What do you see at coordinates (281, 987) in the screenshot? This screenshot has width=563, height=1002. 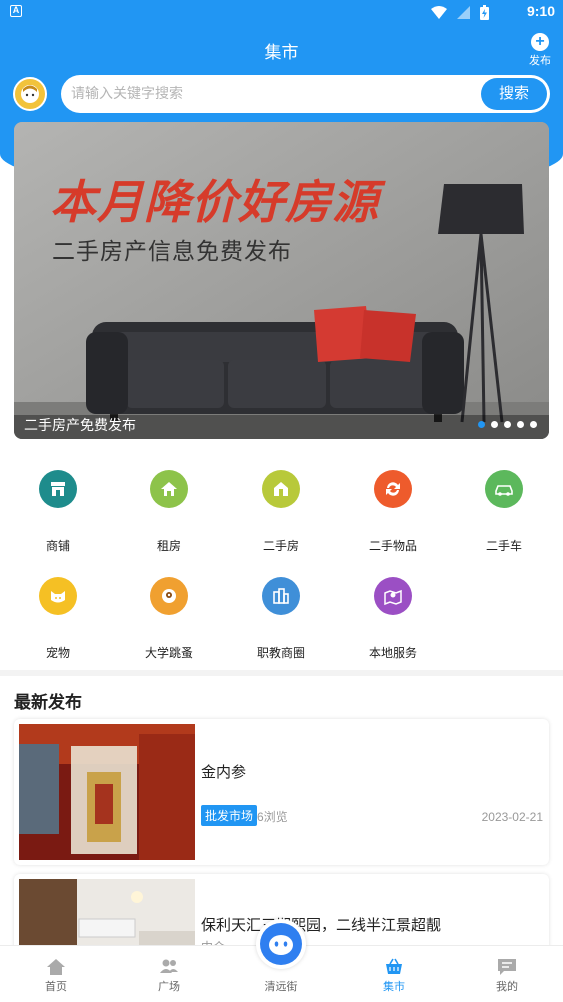 I see `nav-qingyuan-label: 清远街` at bounding box center [281, 987].